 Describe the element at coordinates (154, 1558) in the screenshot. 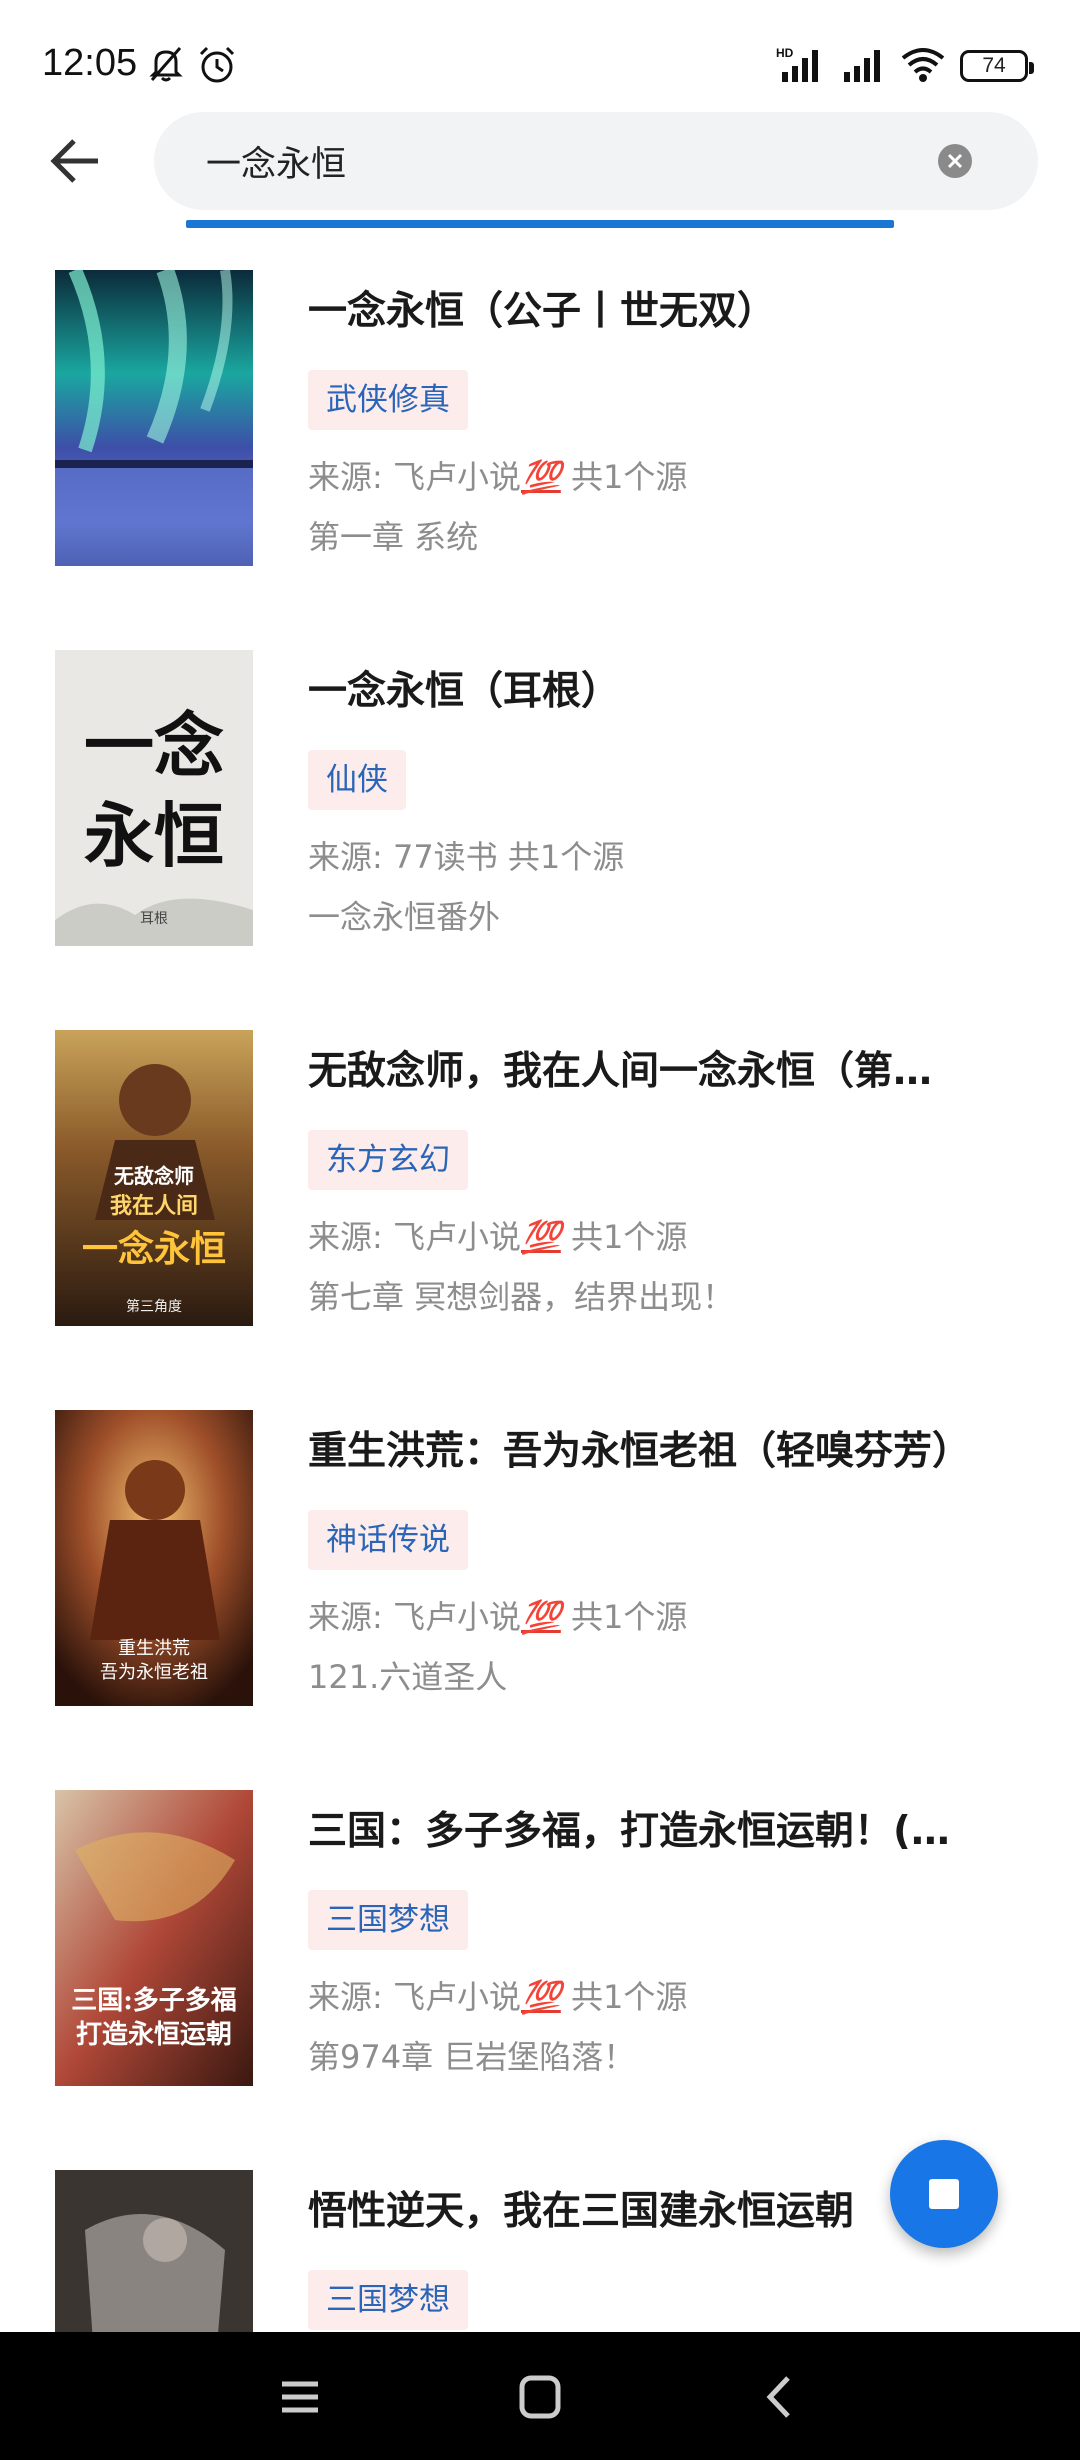

I see `book-cover: 重生洪荒 吾为永恒老祖` at that location.